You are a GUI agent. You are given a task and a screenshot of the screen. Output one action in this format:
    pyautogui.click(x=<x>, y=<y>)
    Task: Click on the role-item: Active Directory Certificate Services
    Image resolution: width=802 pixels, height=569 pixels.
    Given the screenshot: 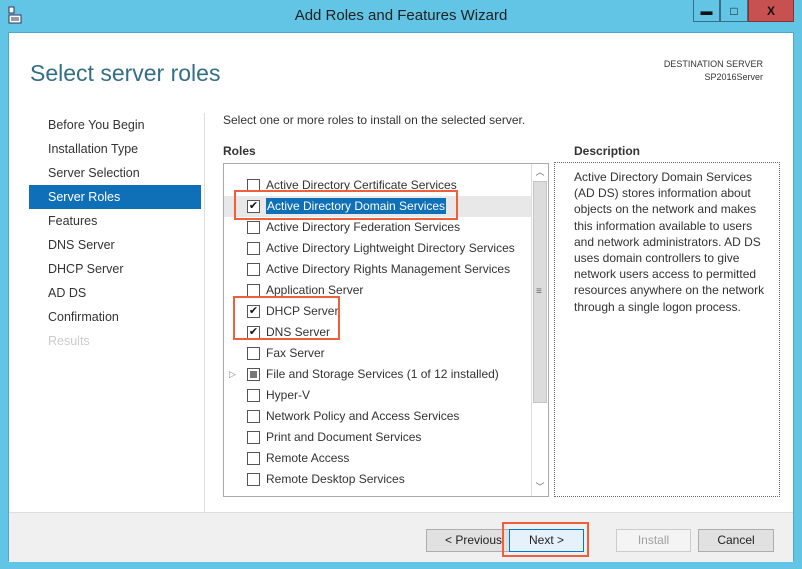 What is the action you would take?
    pyautogui.click(x=386, y=185)
    